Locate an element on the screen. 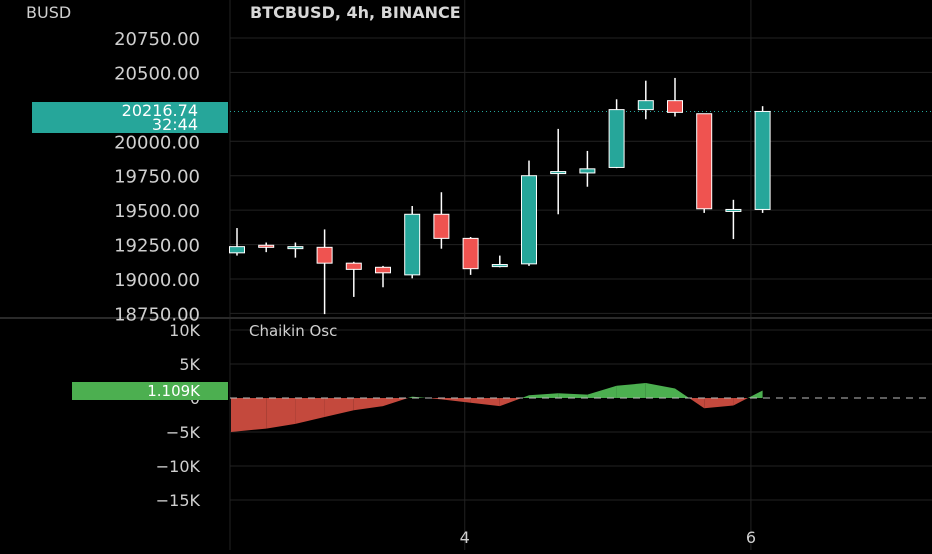  price-tick-label: 20750.00 is located at coordinates (157, 39).